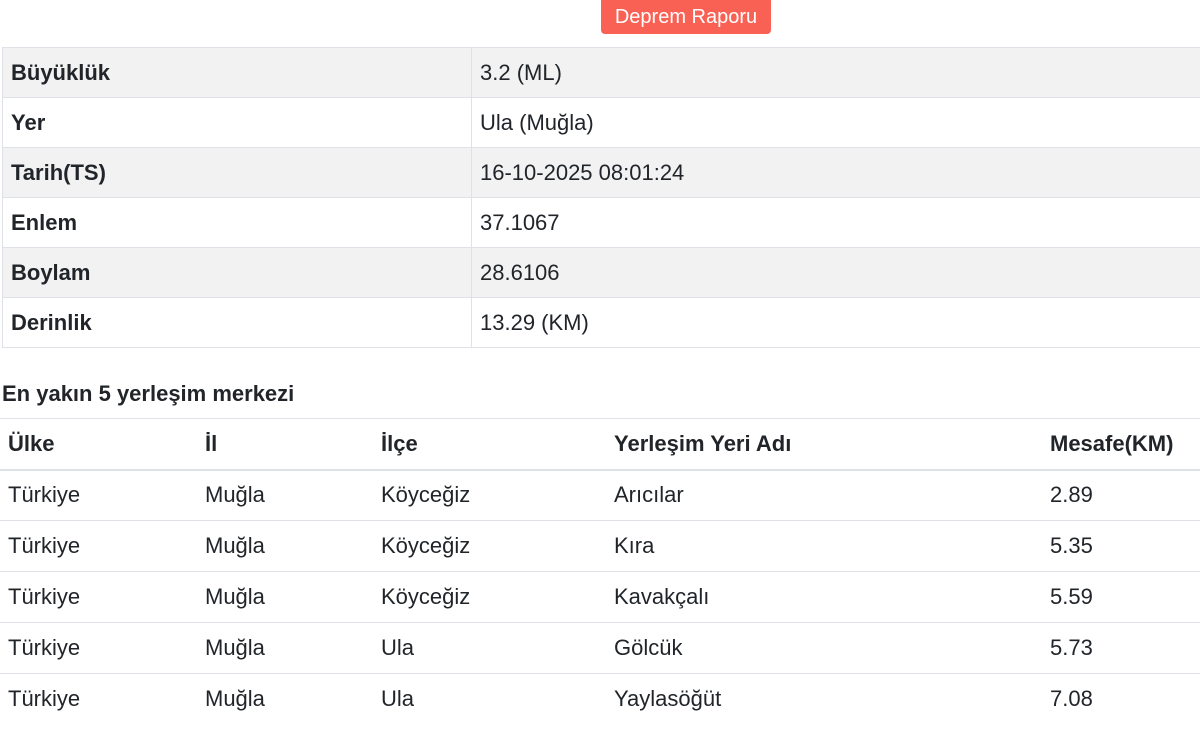 The width and height of the screenshot is (1200, 743). I want to click on detail-label: Tarih(TS), so click(237, 172).